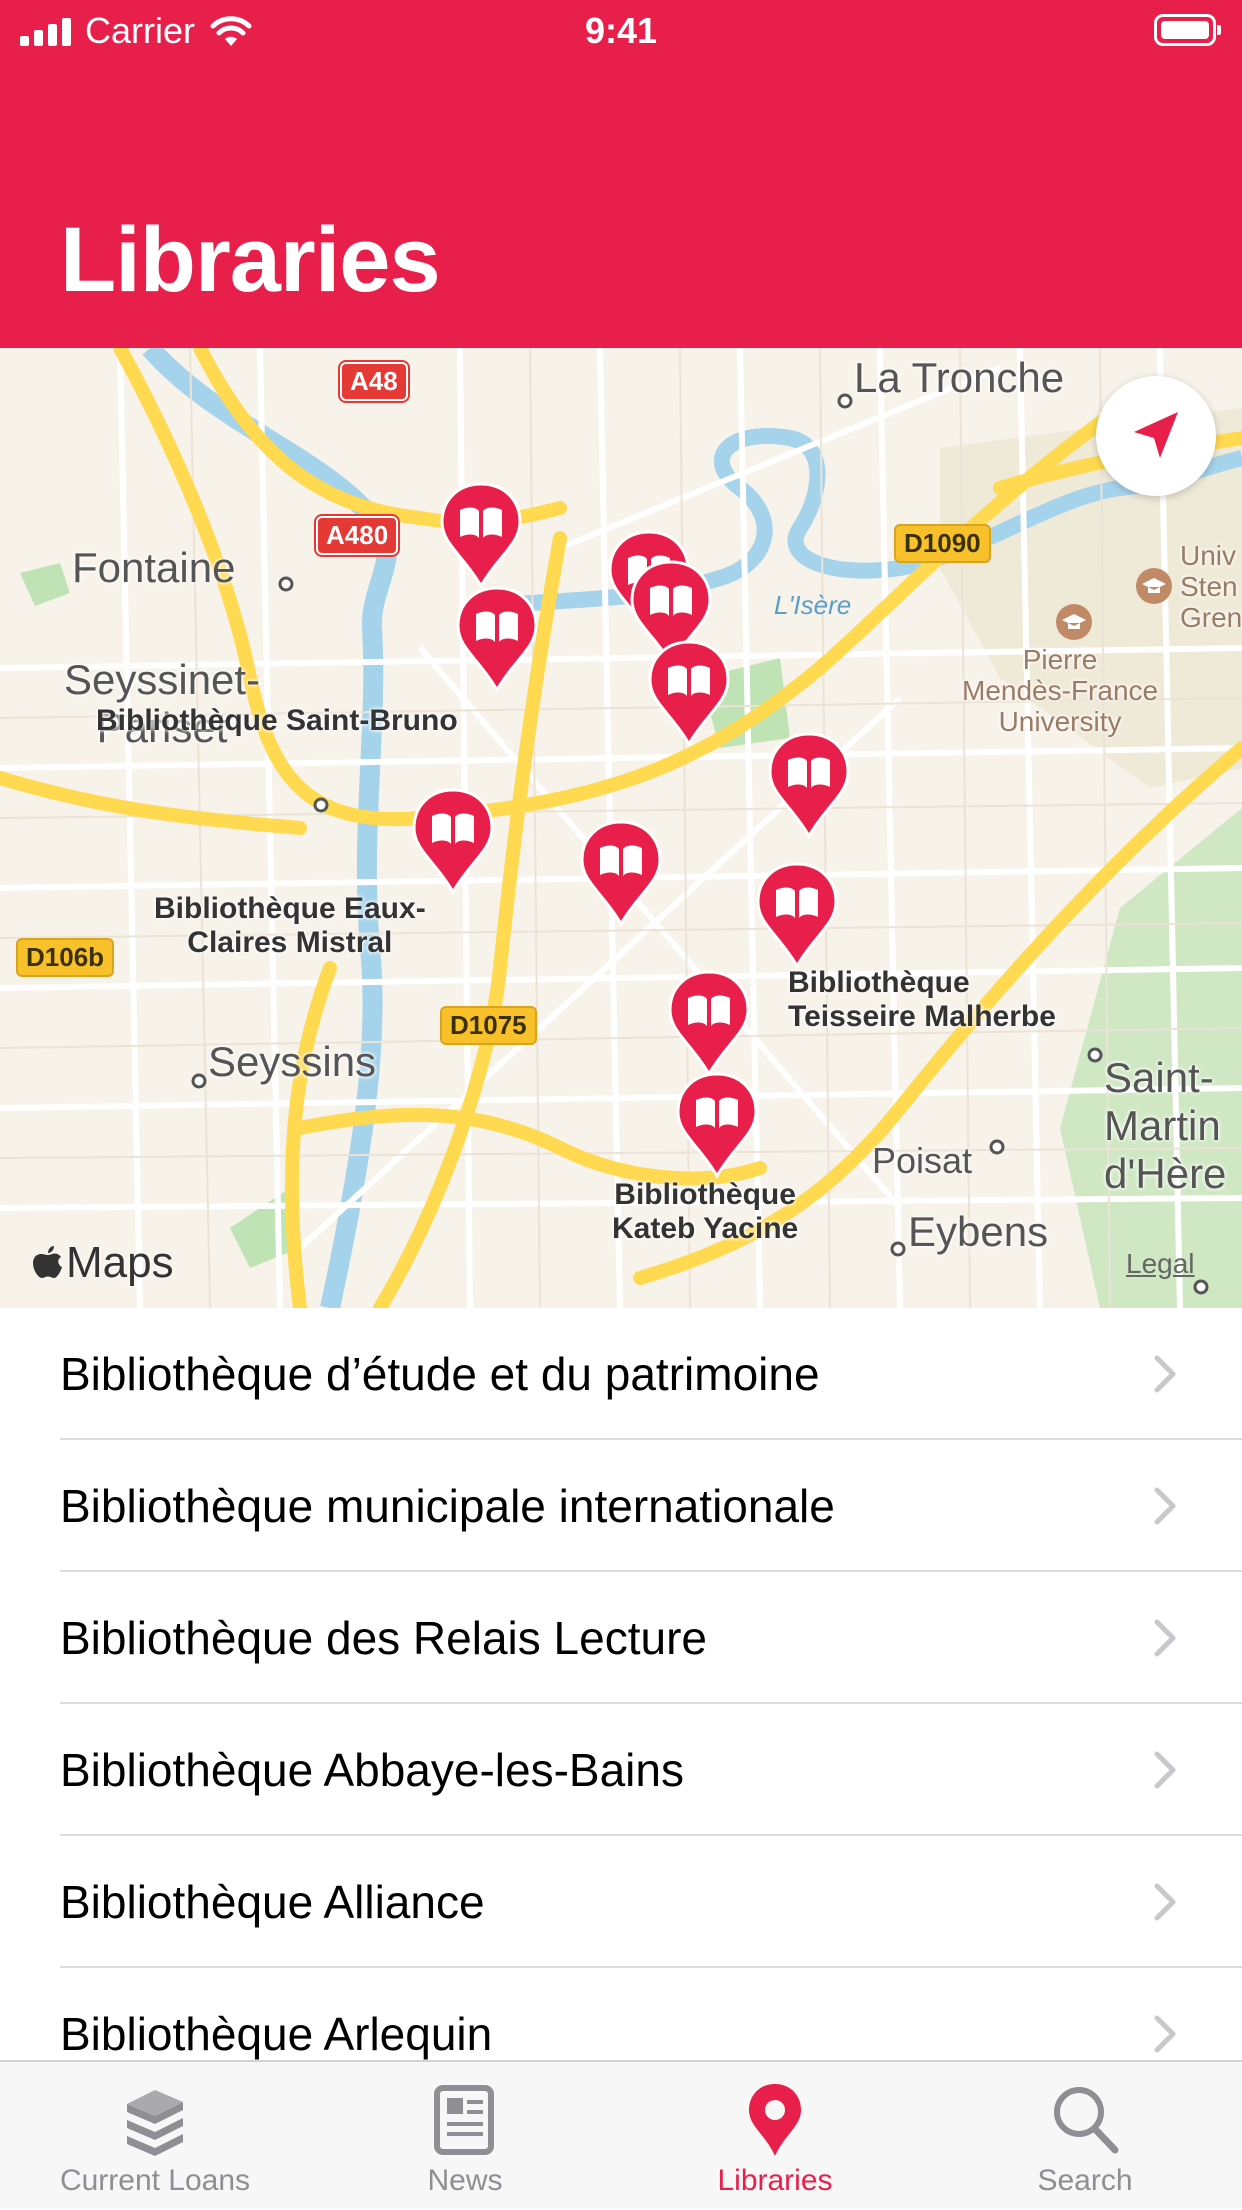 The height and width of the screenshot is (2210, 1242). I want to click on library-name: Bibliothèque Alliance, so click(272, 1902).